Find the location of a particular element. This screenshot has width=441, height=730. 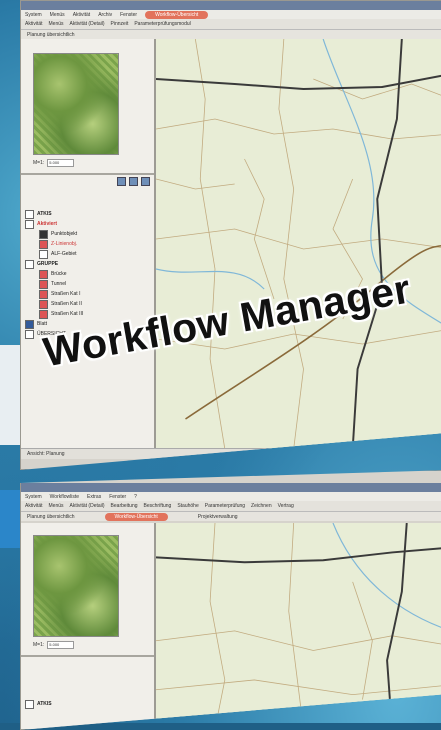

layer-tree: ATKIS is located at coordinates (38, 704).